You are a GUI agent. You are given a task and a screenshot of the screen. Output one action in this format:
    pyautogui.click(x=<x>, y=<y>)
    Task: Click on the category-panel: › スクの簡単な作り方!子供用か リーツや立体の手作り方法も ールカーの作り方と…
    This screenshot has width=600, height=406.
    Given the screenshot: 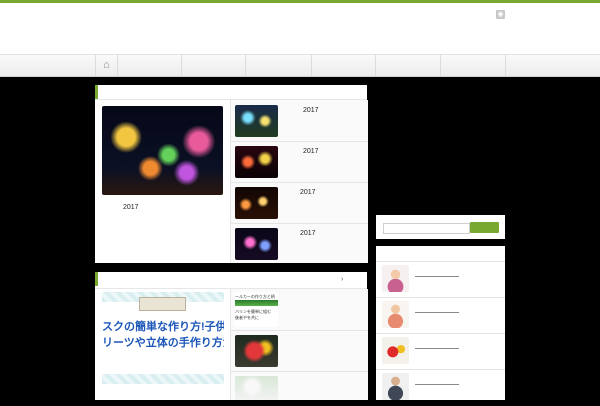 What is the action you would take?
    pyautogui.click(x=231, y=336)
    